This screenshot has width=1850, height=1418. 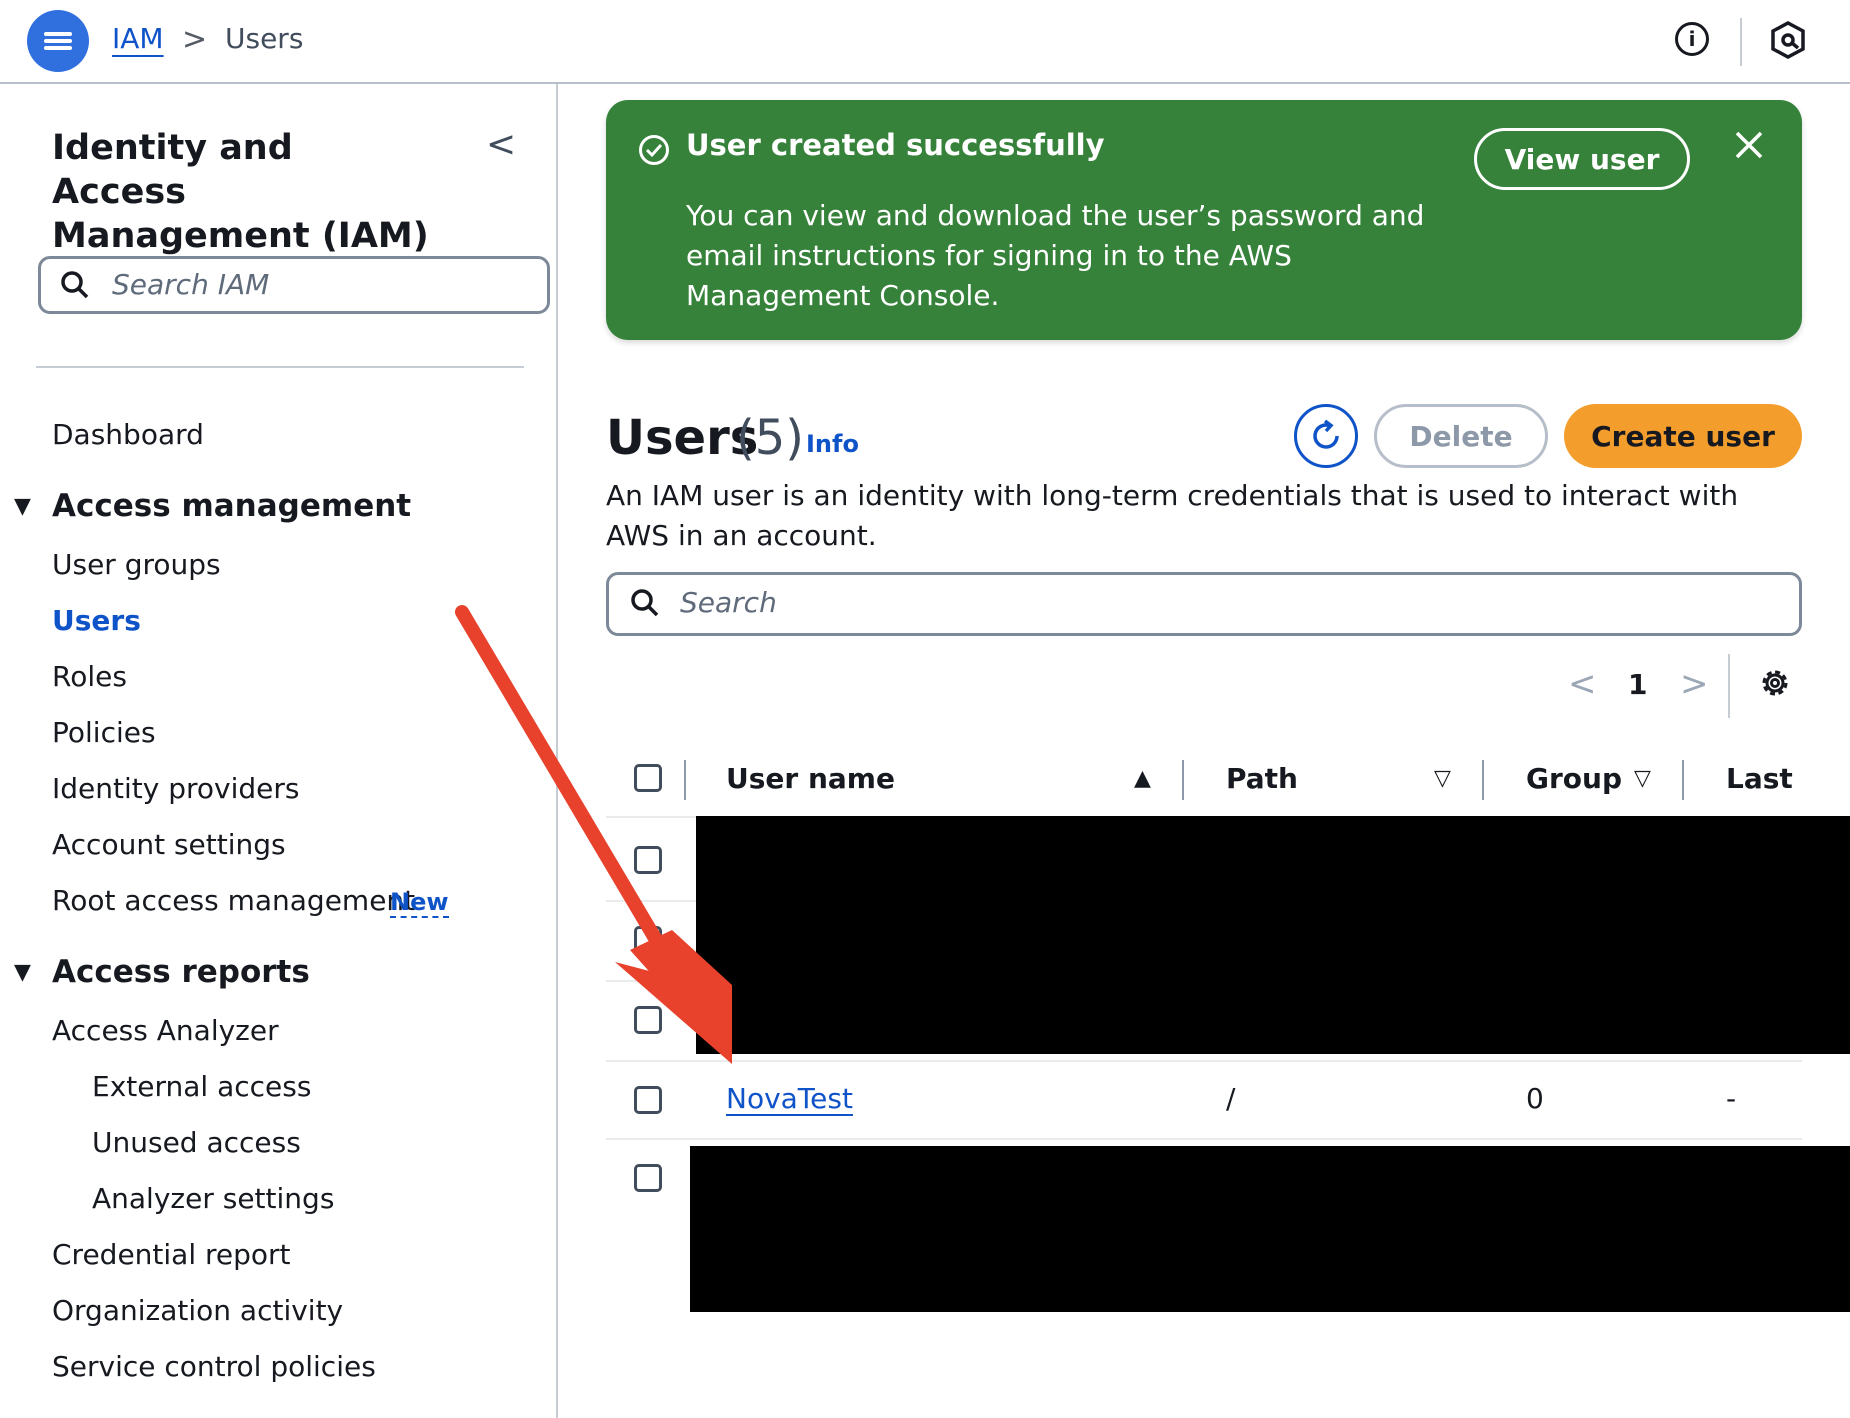 I want to click on nav-section-access-reports: Access reports, so click(x=181, y=972).